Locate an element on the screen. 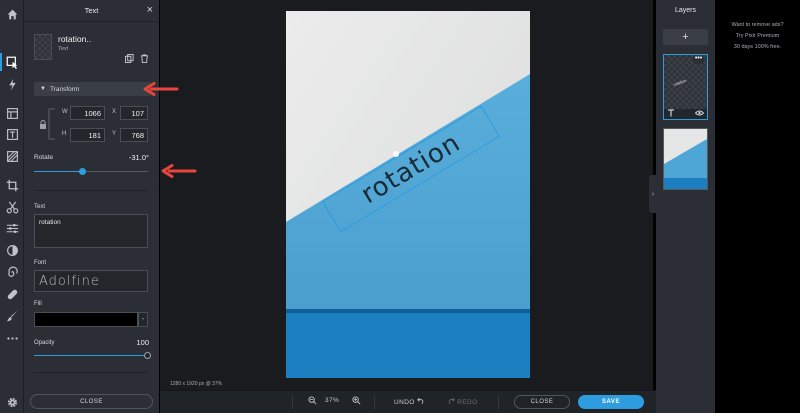 This screenshot has height=413, width=800. home-icon is located at coordinates (12, 14).